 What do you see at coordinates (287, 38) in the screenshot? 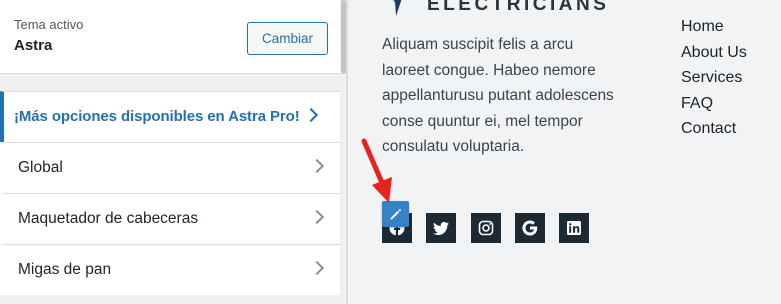
I see `change-theme-button: Cambiar` at bounding box center [287, 38].